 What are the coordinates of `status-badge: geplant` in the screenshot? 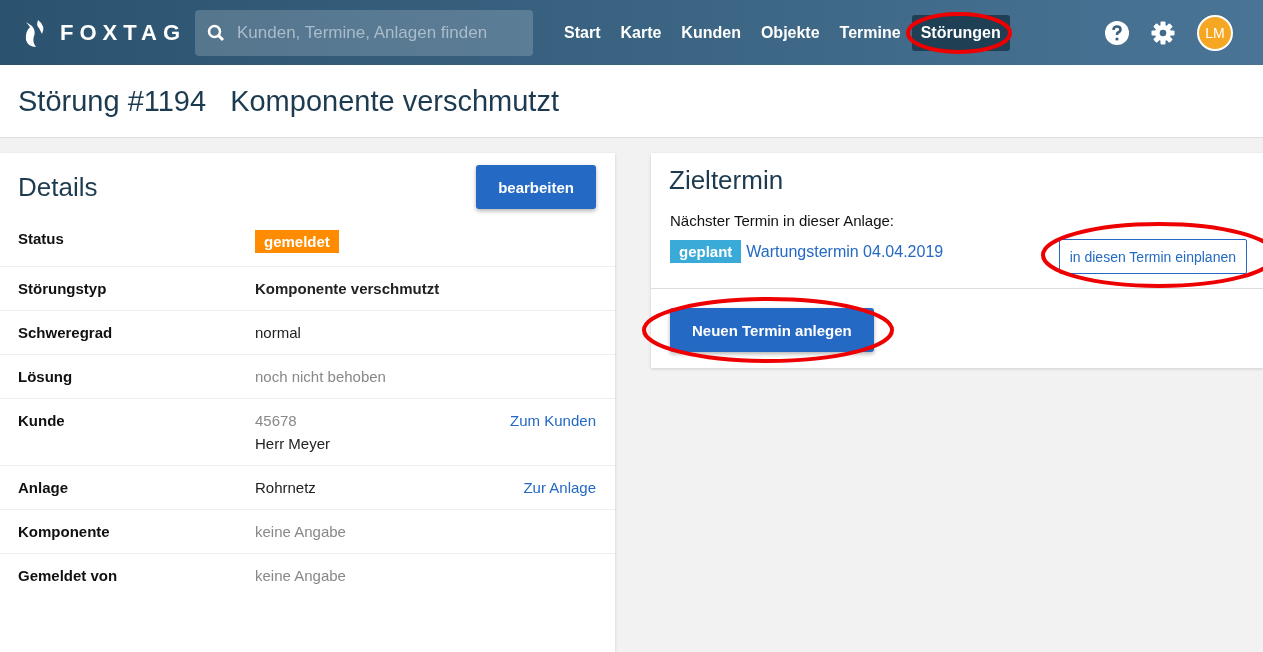 It's located at (706, 251).